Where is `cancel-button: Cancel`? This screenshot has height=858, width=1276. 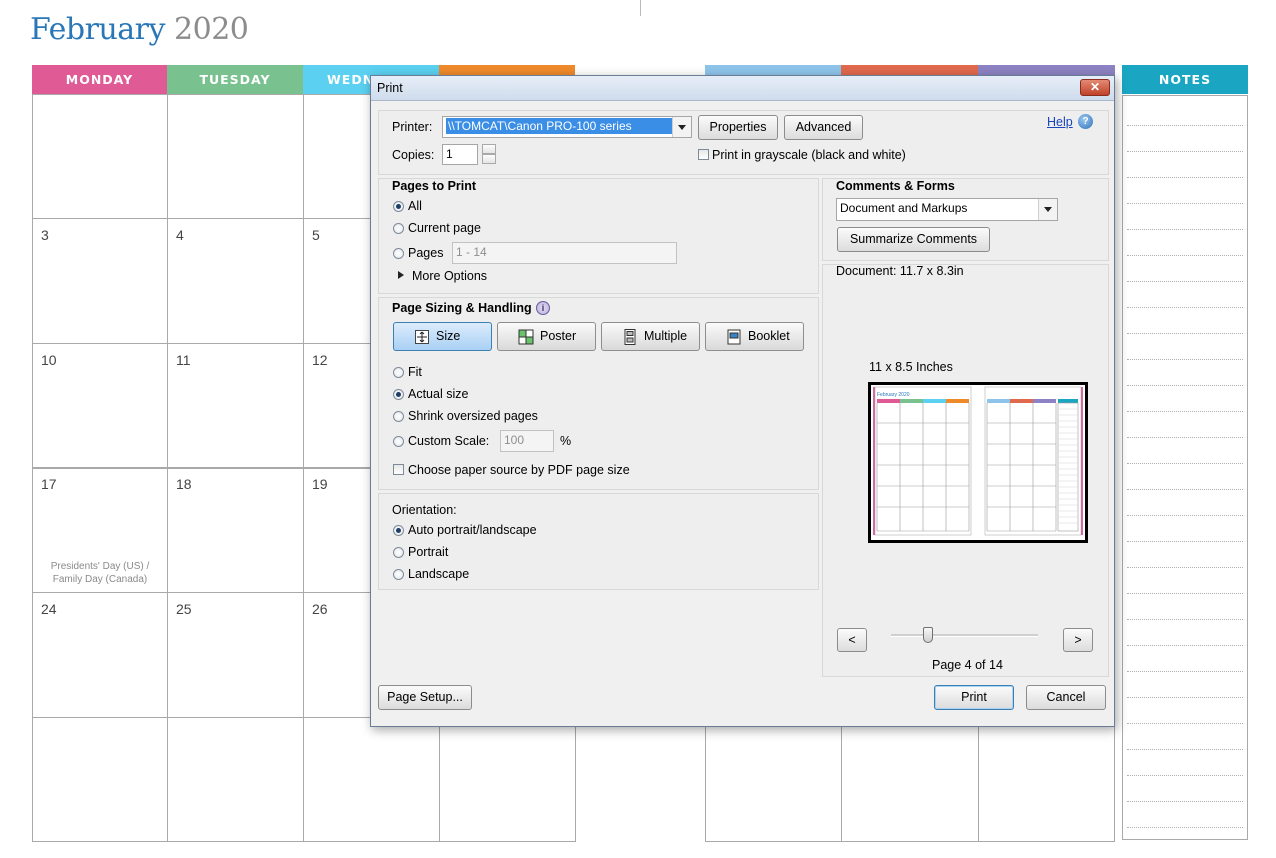
cancel-button: Cancel is located at coordinates (1066, 697).